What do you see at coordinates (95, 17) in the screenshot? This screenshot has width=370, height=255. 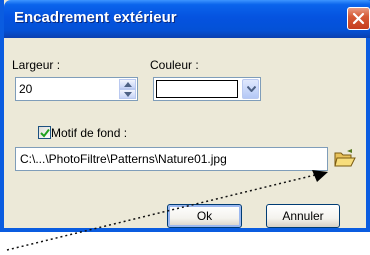 I see `window-title: Encadrement extérieur` at bounding box center [95, 17].